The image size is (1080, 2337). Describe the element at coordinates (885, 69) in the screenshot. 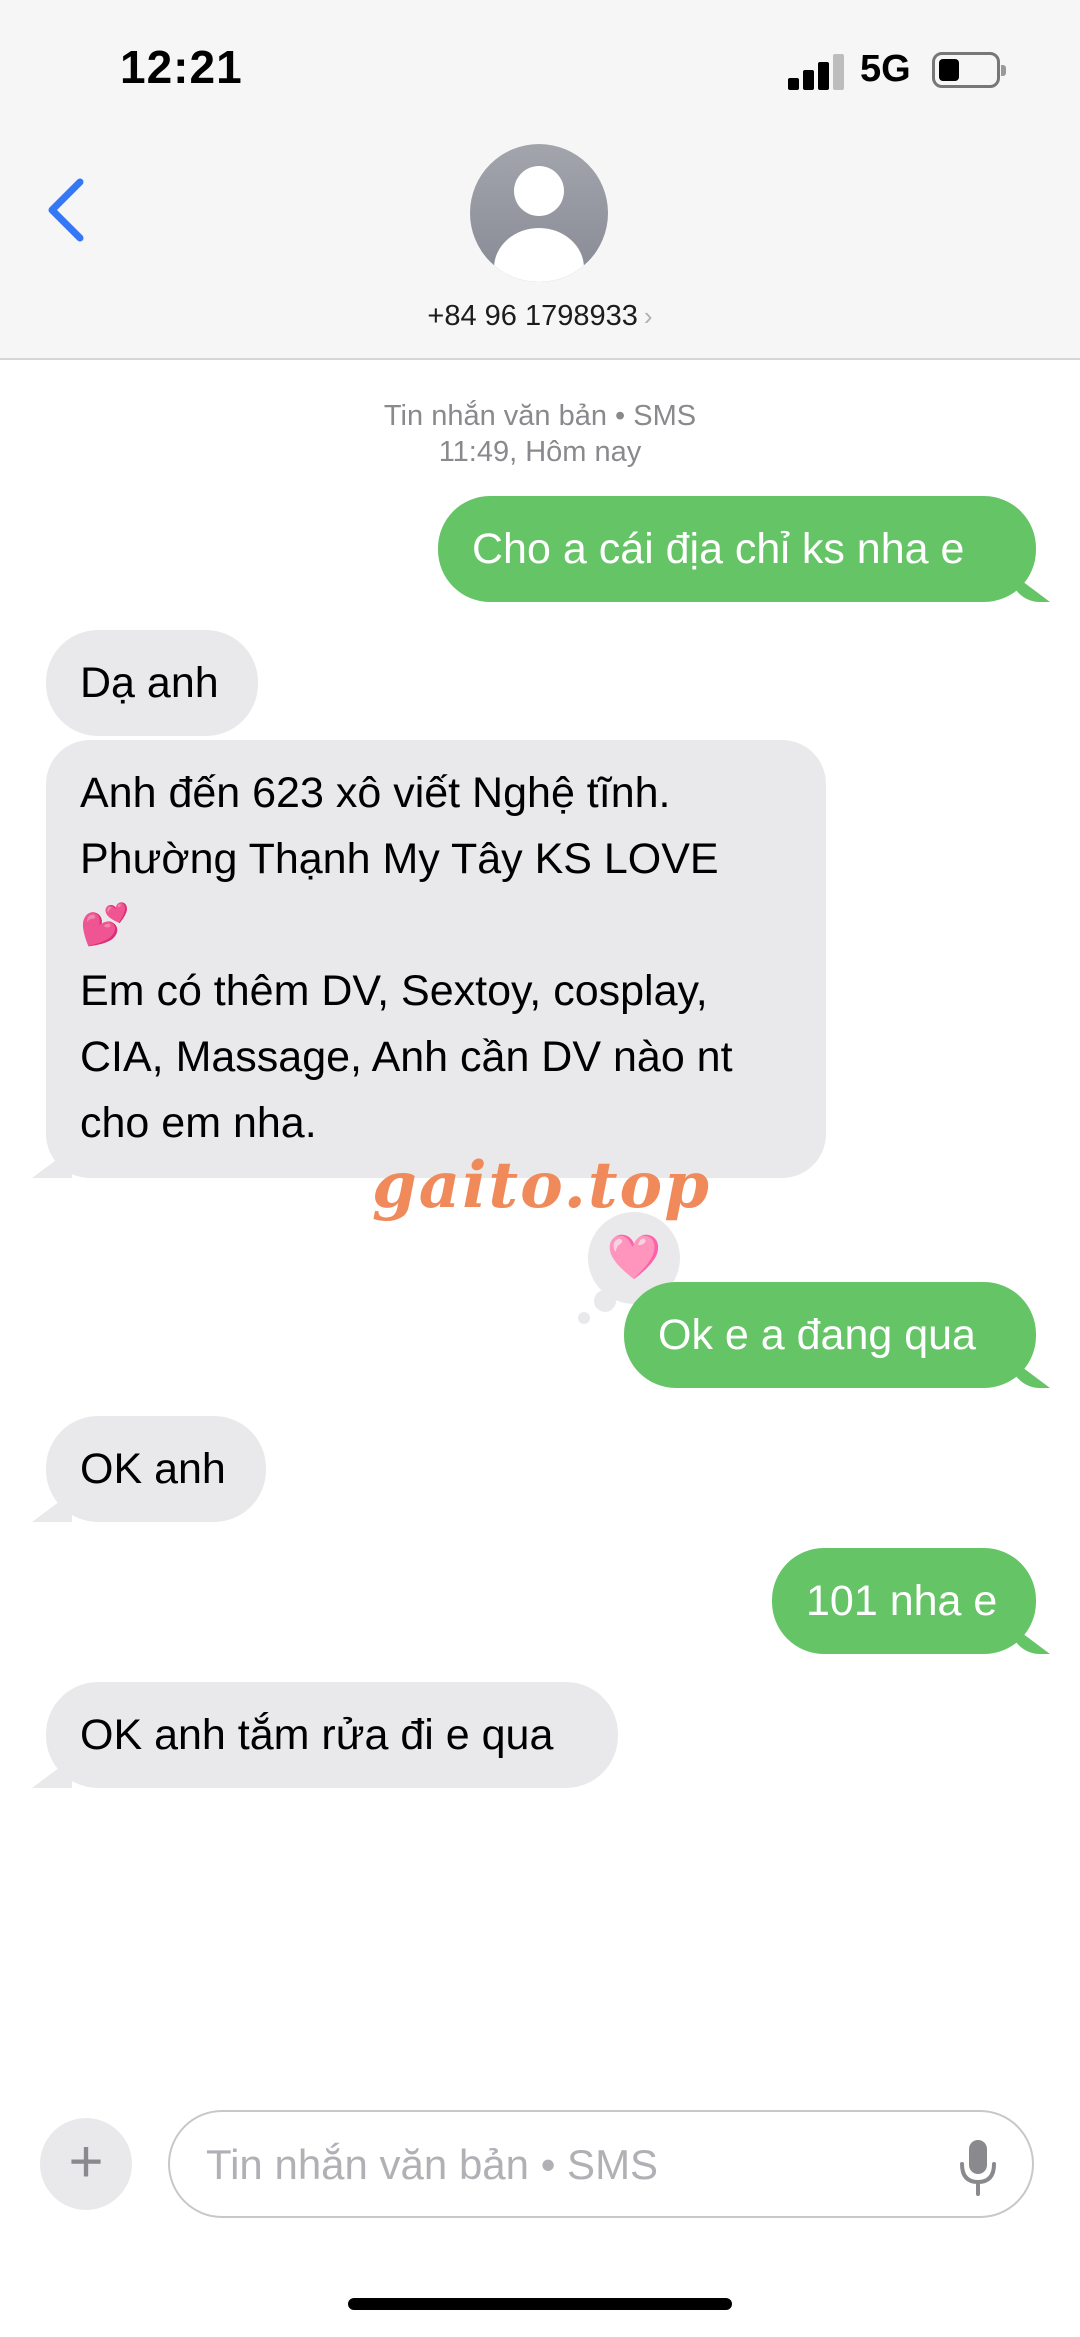

I see `network-type: 5G` at that location.